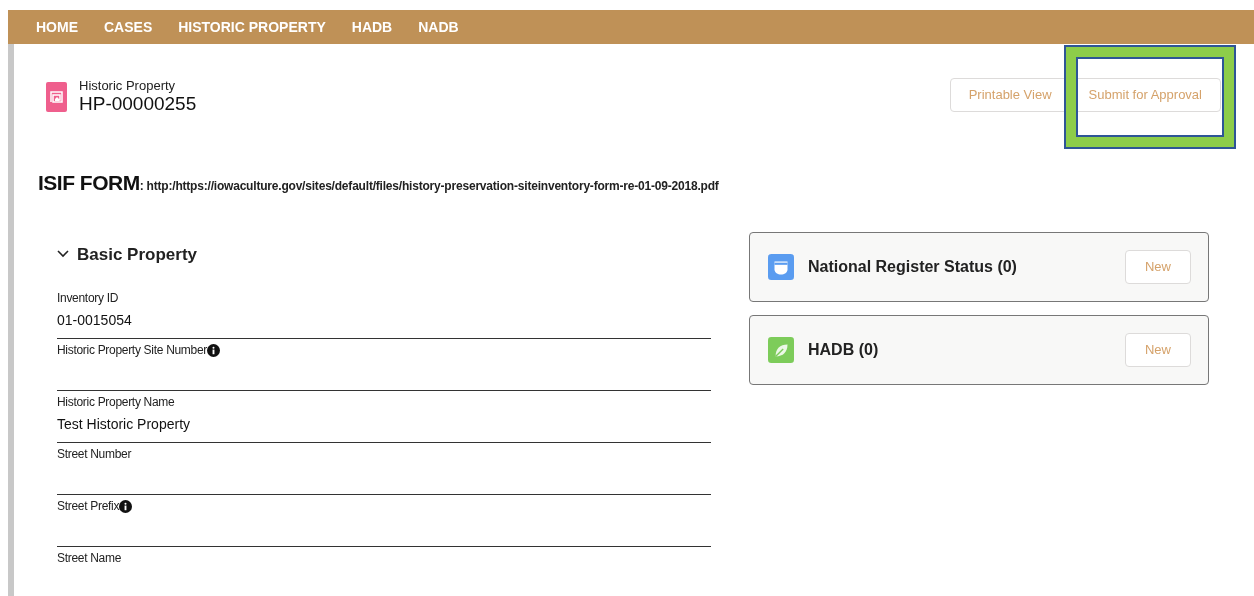 The height and width of the screenshot is (596, 1254). What do you see at coordinates (89, 558) in the screenshot?
I see `field-label: Street Name` at bounding box center [89, 558].